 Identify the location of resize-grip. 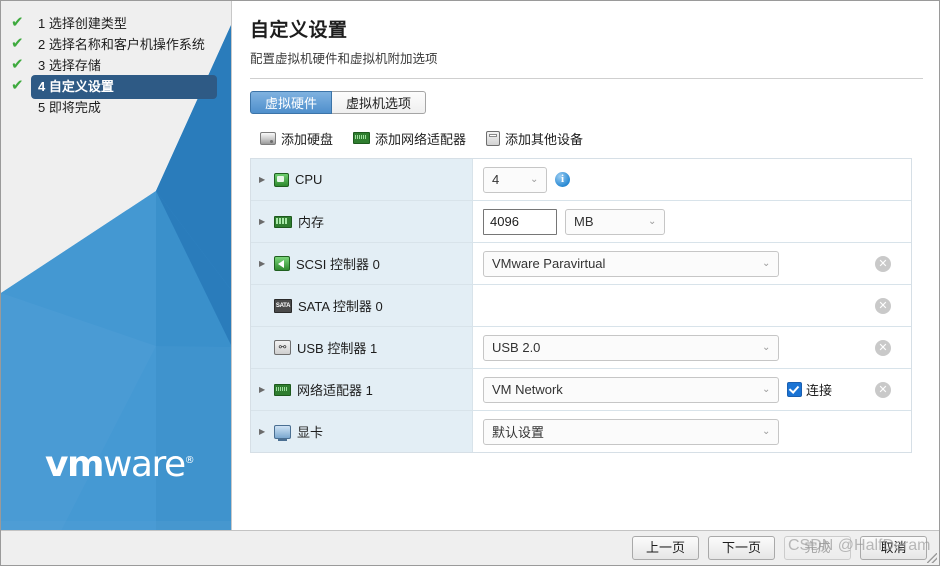
(932, 558).